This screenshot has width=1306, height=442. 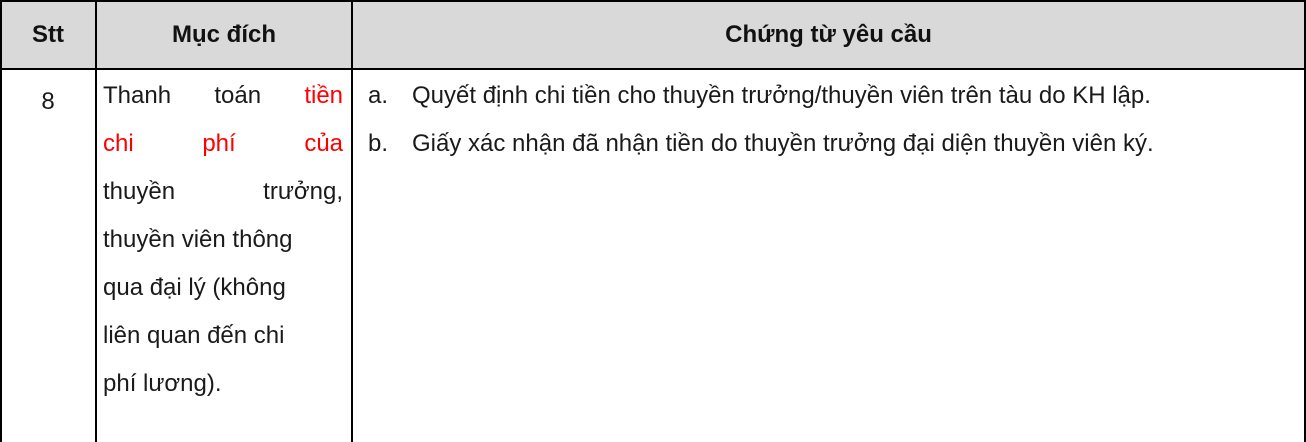 I want to click on purpose-line-1: Thanh toán tiền, so click(x=223, y=96).